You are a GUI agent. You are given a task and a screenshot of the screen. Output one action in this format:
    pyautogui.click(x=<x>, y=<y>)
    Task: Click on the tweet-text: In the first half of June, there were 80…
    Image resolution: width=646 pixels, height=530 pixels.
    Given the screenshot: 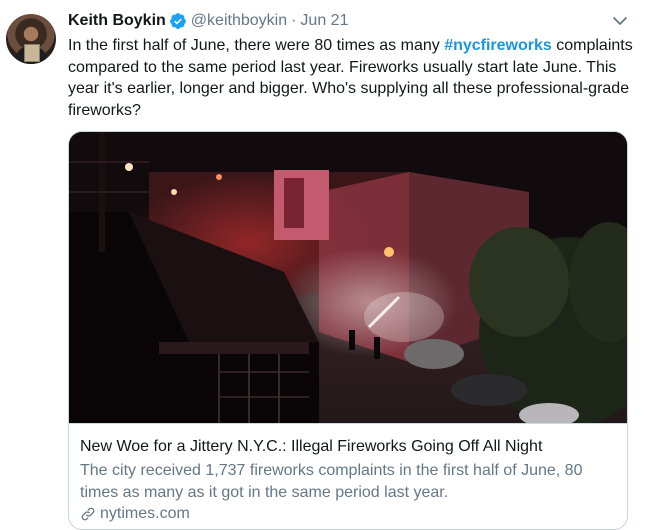 What is the action you would take?
    pyautogui.click(x=353, y=78)
    